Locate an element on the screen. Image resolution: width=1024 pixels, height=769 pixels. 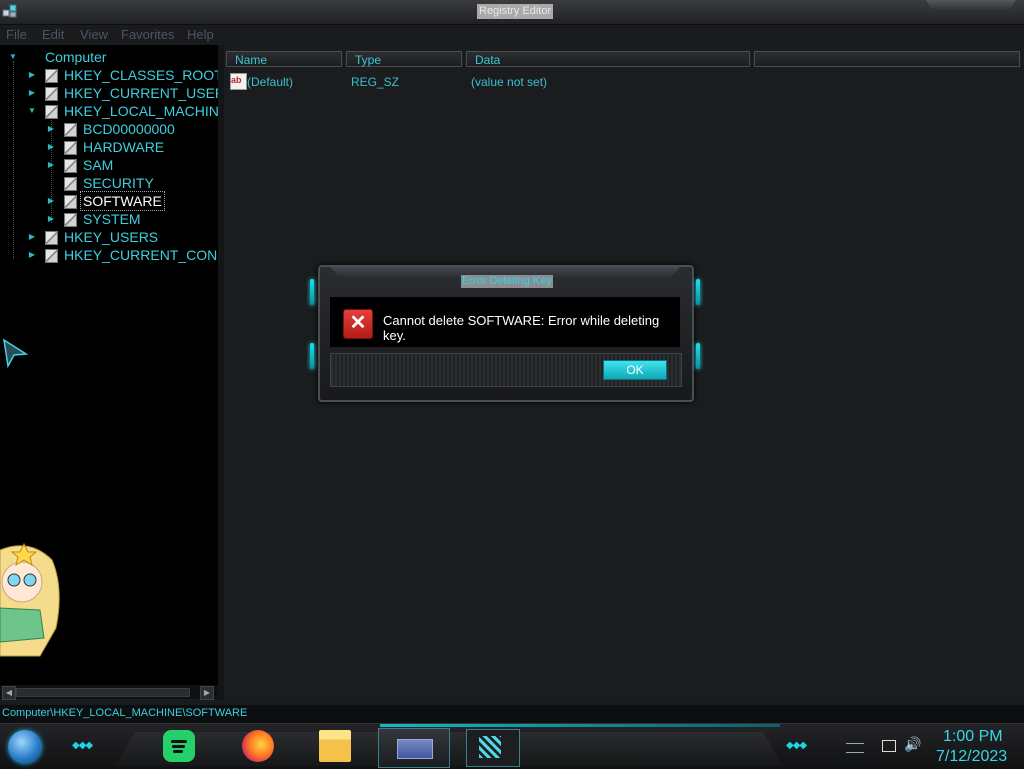
column-headers: Name Type Data is located at coordinates (624, 60).